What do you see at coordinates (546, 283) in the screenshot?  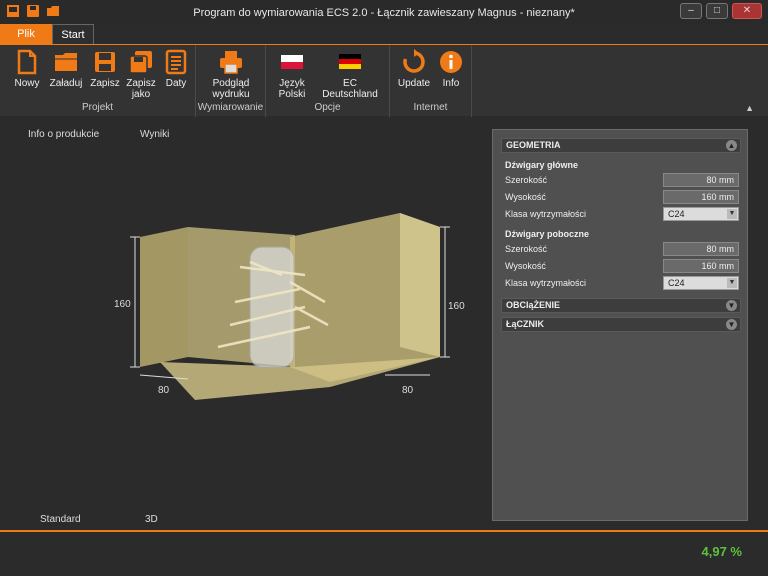 I see `secondary-class-label: Klasa wytrzymałości` at bounding box center [546, 283].